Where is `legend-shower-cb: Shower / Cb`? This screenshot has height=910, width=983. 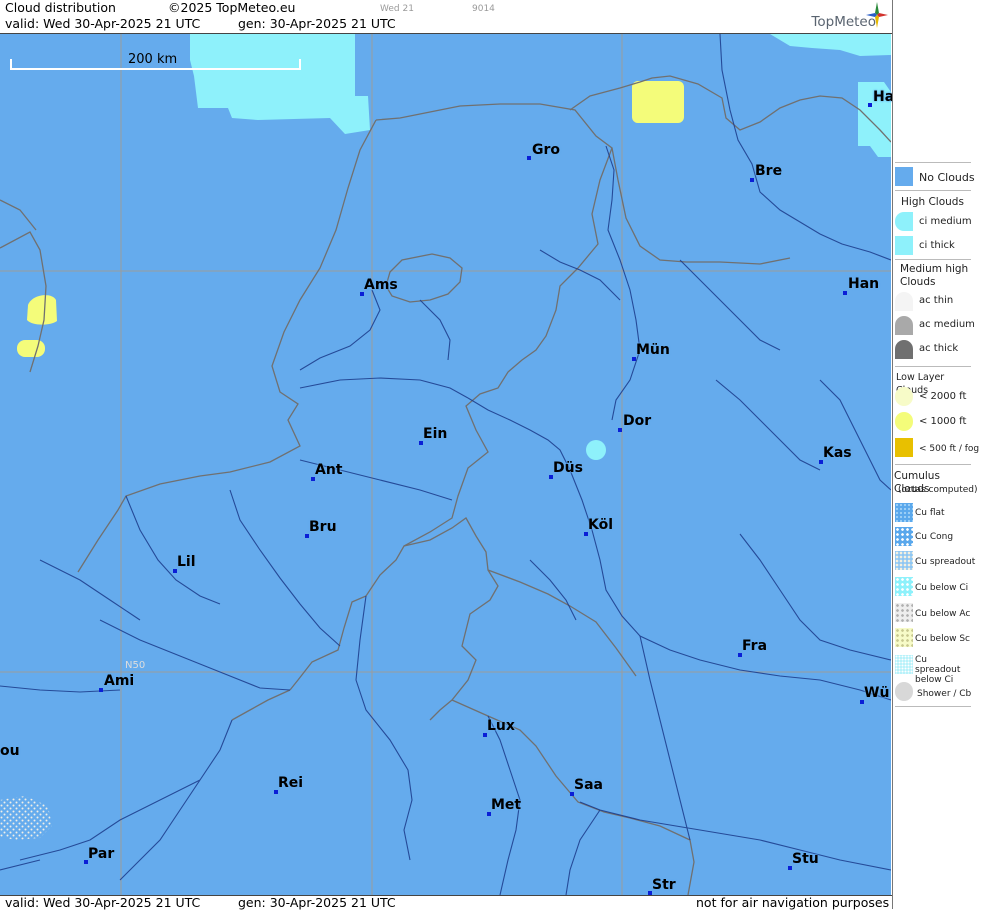
legend-shower-cb: Shower / Cb is located at coordinates (944, 694).